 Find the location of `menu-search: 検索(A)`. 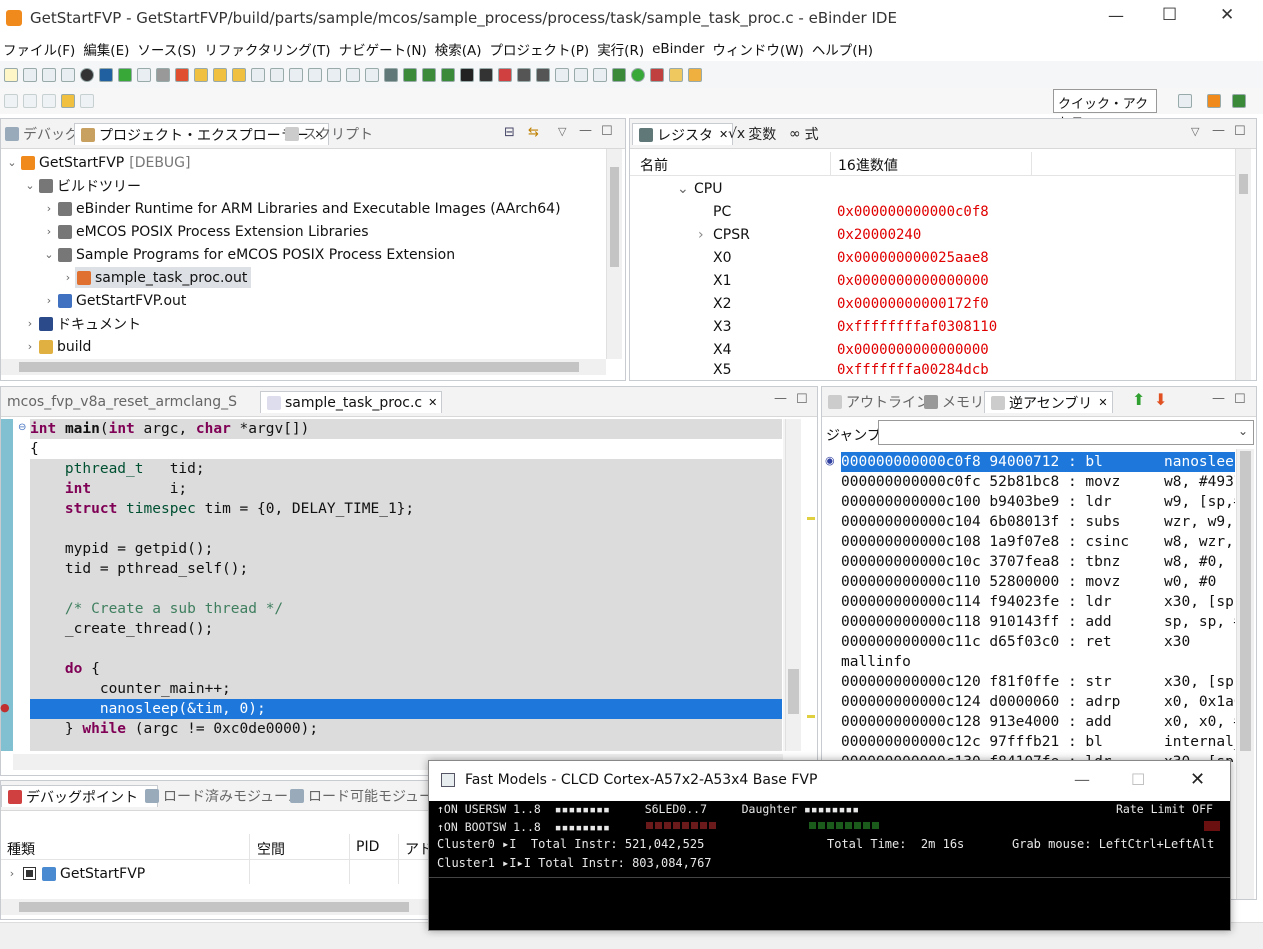

menu-search: 検索(A) is located at coordinates (459, 49).